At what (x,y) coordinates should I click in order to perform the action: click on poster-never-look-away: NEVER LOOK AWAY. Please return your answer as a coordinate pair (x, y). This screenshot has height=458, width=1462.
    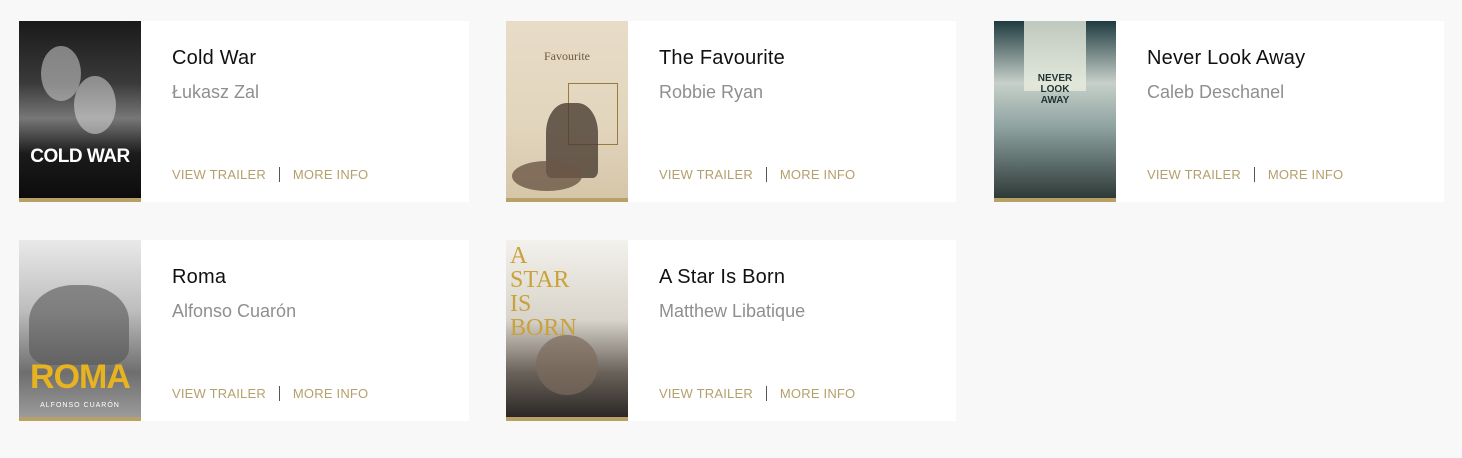
    Looking at the image, I should click on (1055, 111).